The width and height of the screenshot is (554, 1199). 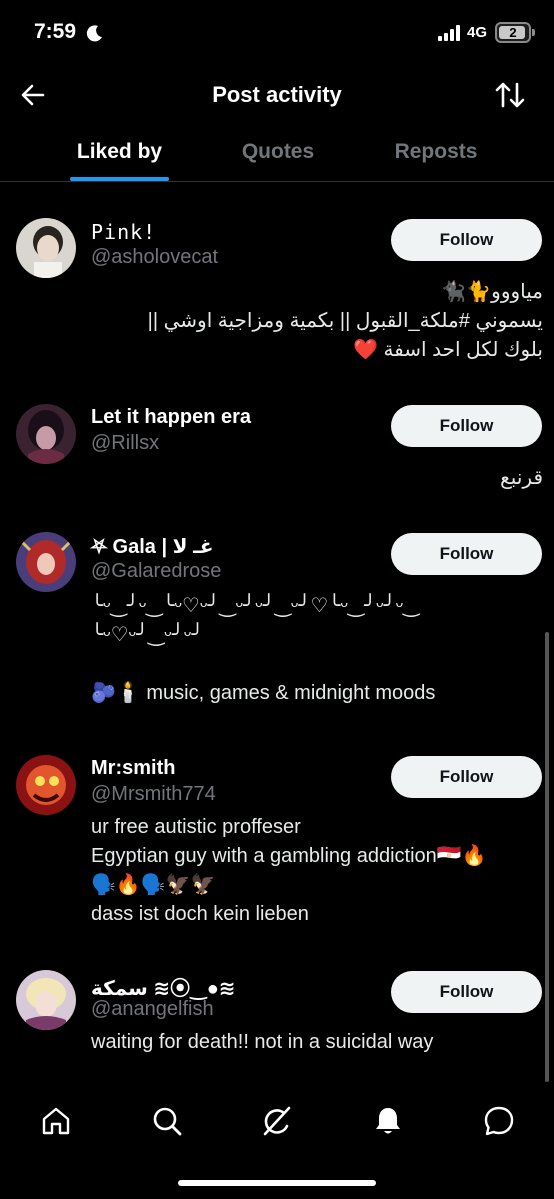 I want to click on display-name: Pink!, so click(x=124, y=232).